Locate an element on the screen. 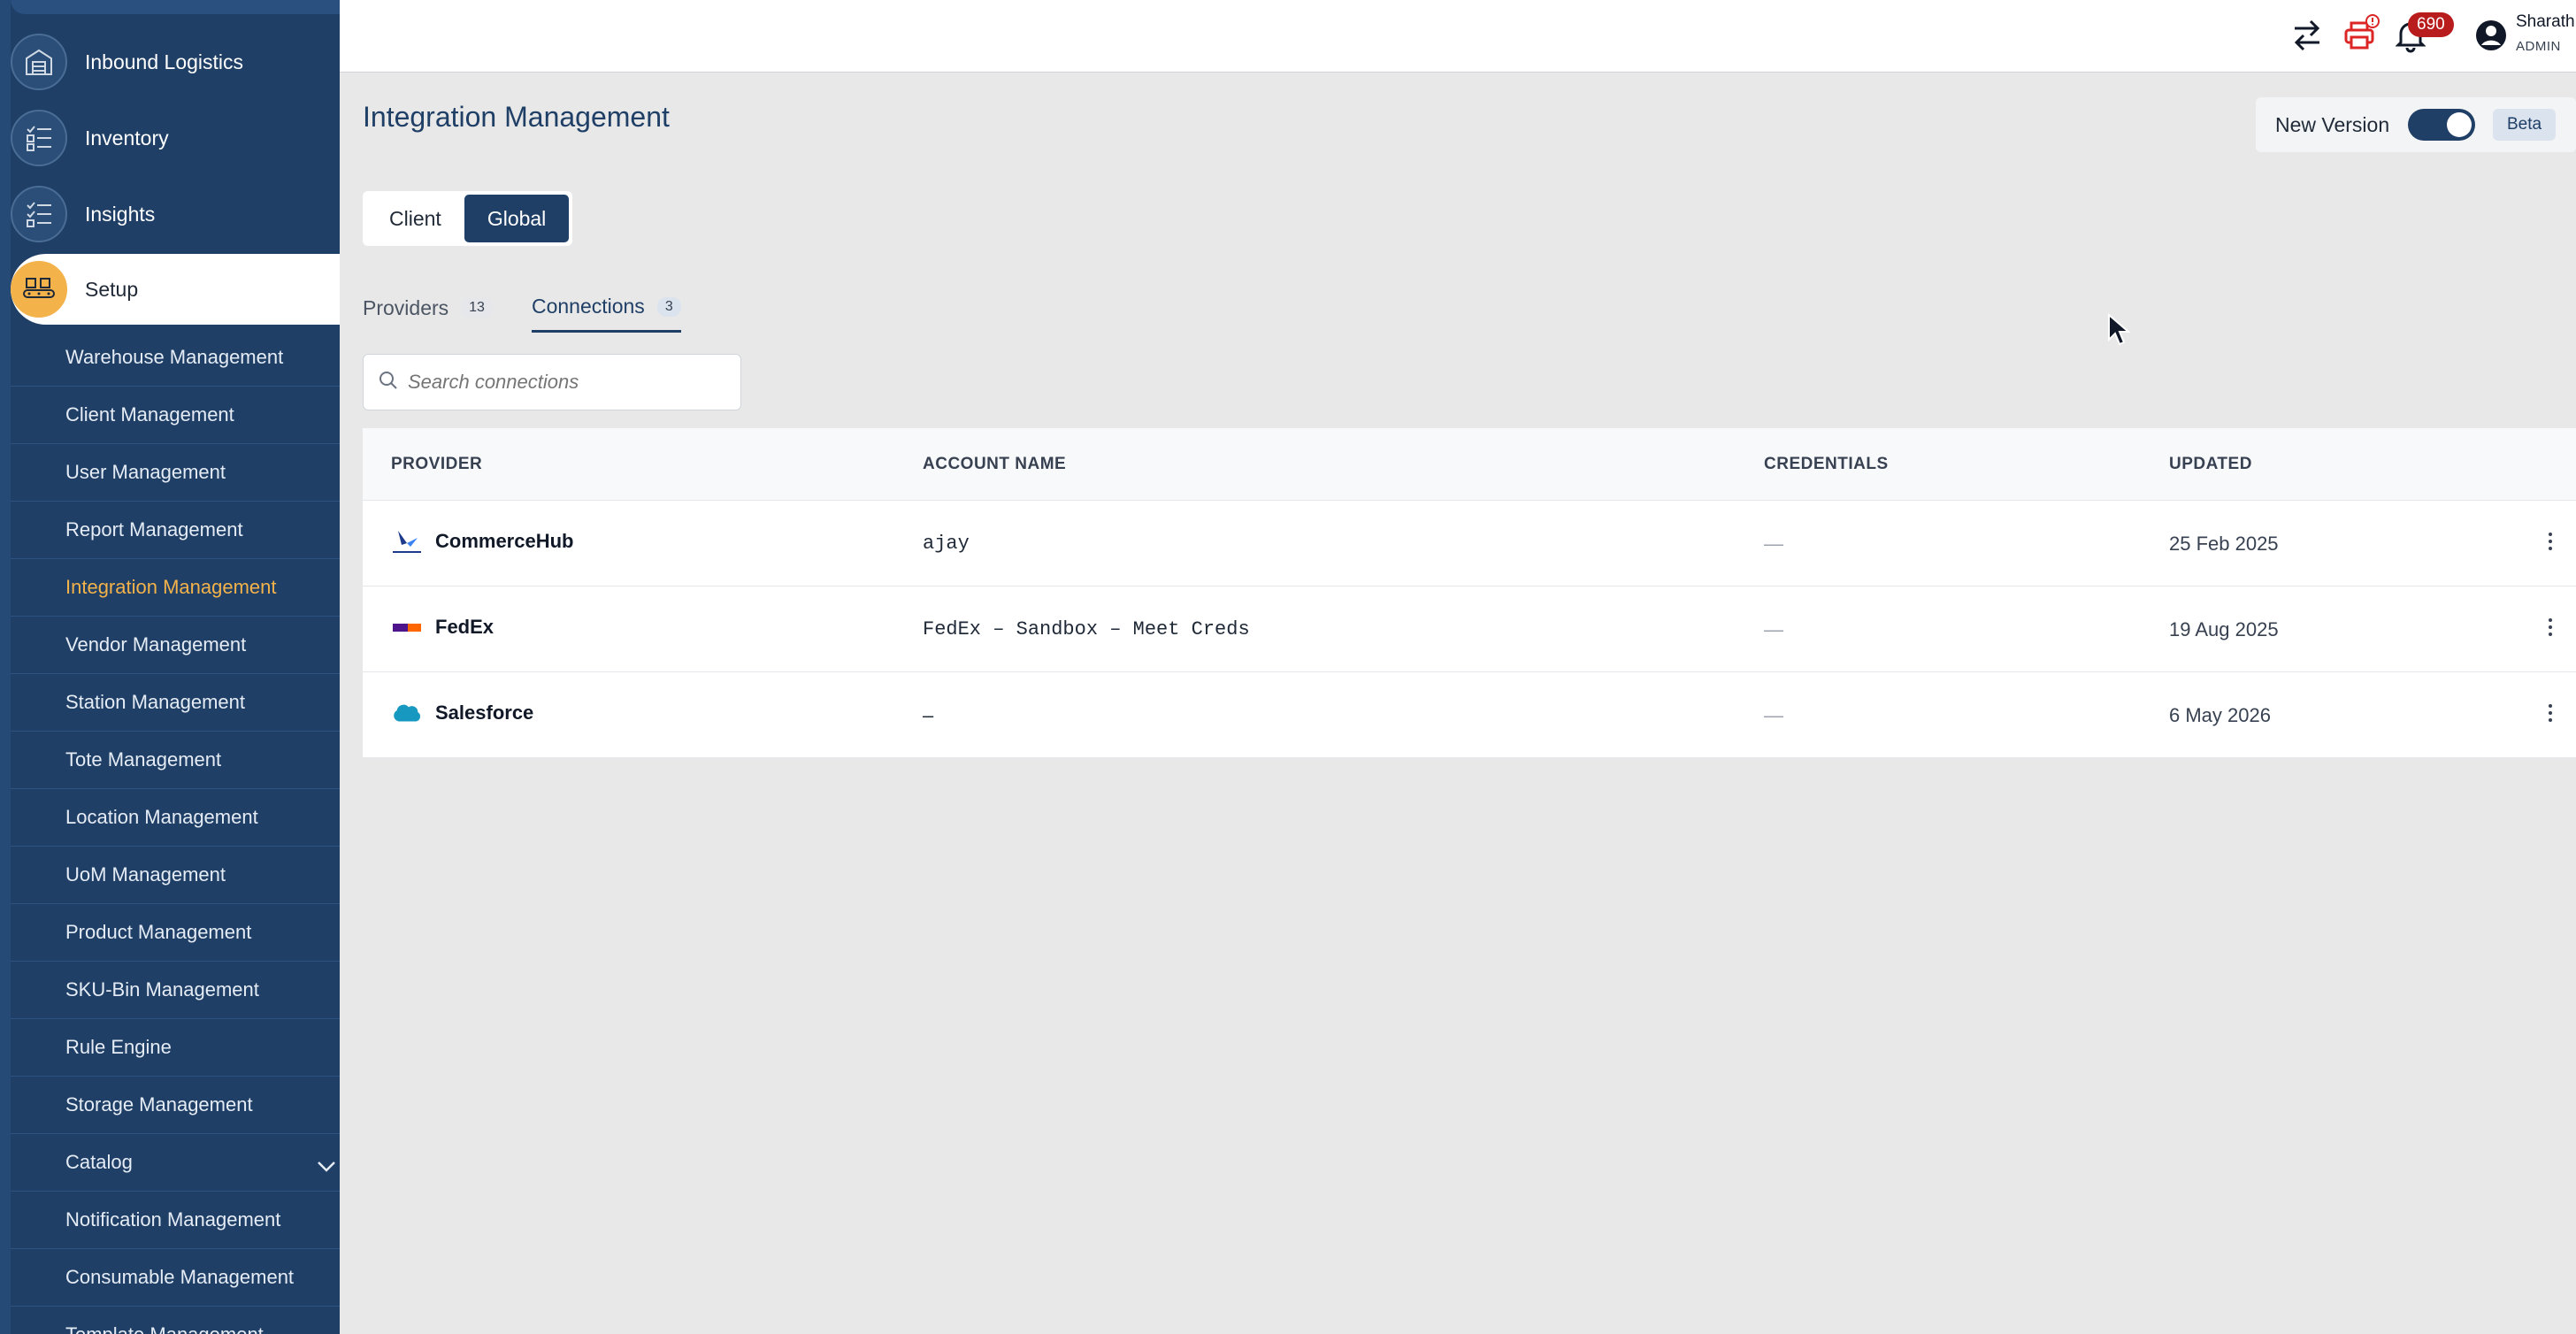  tab-providers: Providers 13 is located at coordinates (428, 308).